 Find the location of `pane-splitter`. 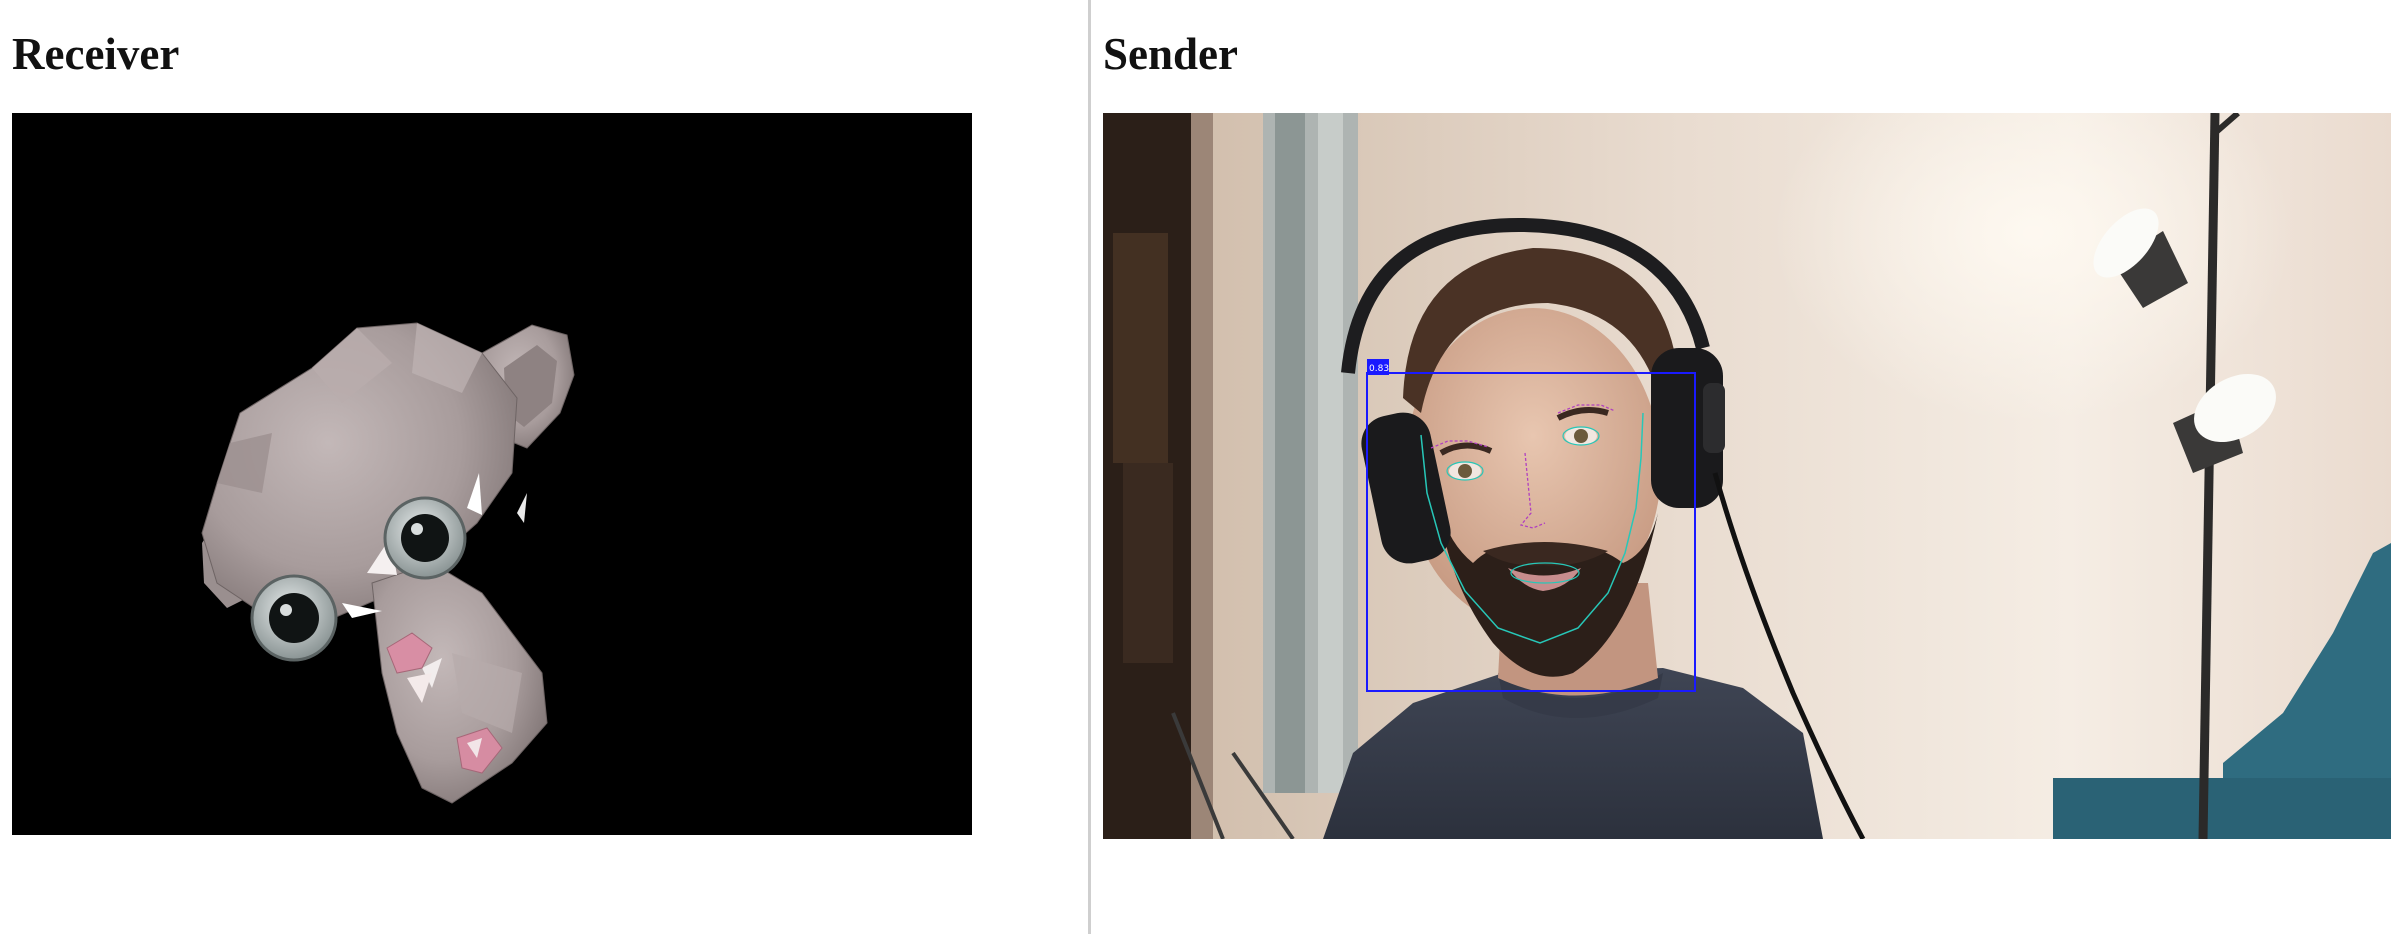

pane-splitter is located at coordinates (1089, 467).